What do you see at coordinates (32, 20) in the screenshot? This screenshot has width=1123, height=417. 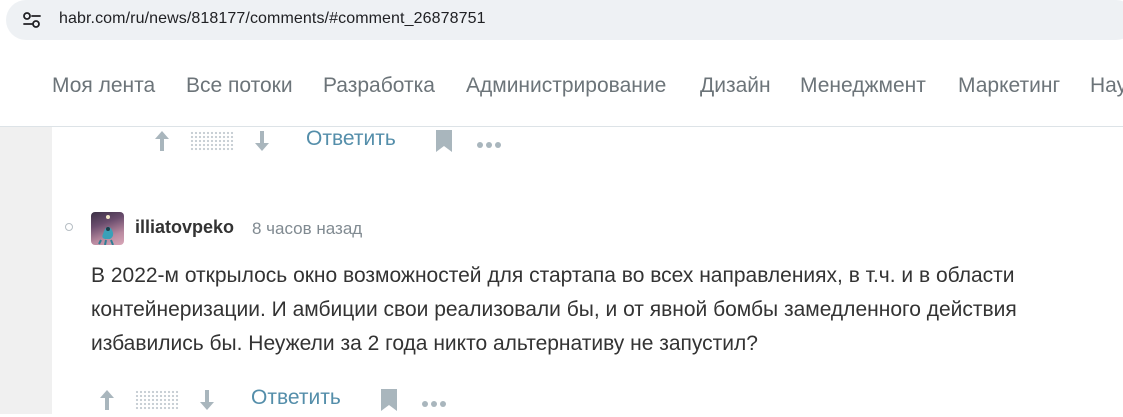 I see `tune-icon` at bounding box center [32, 20].